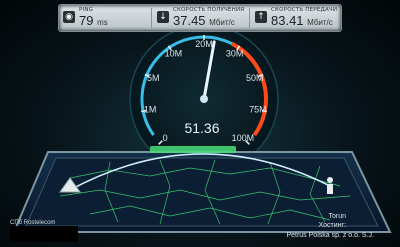  I want to click on tick-label: 100M, so click(243, 138).